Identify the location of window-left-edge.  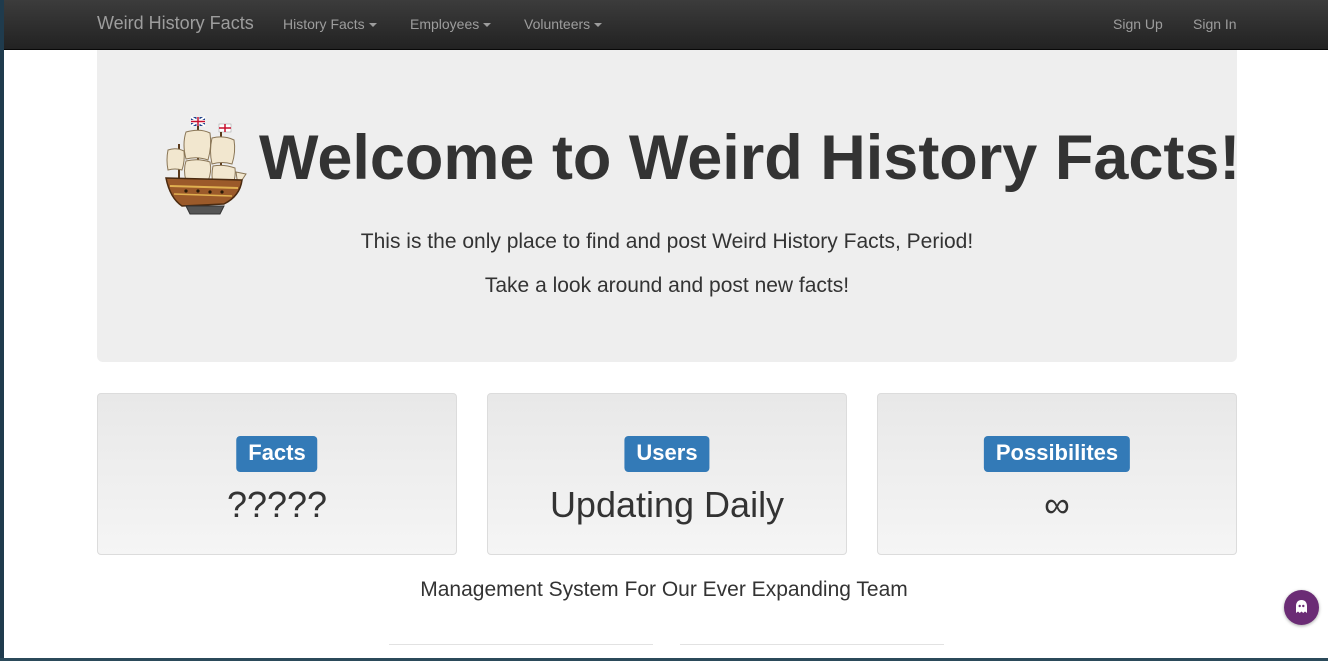
(2, 330).